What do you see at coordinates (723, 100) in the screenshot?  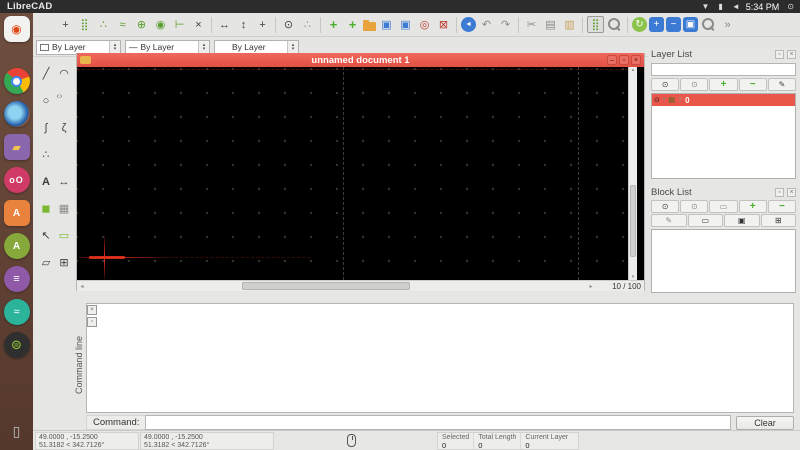 I see `layer-row-selected: ⊙ ▪ ▤ + 0` at bounding box center [723, 100].